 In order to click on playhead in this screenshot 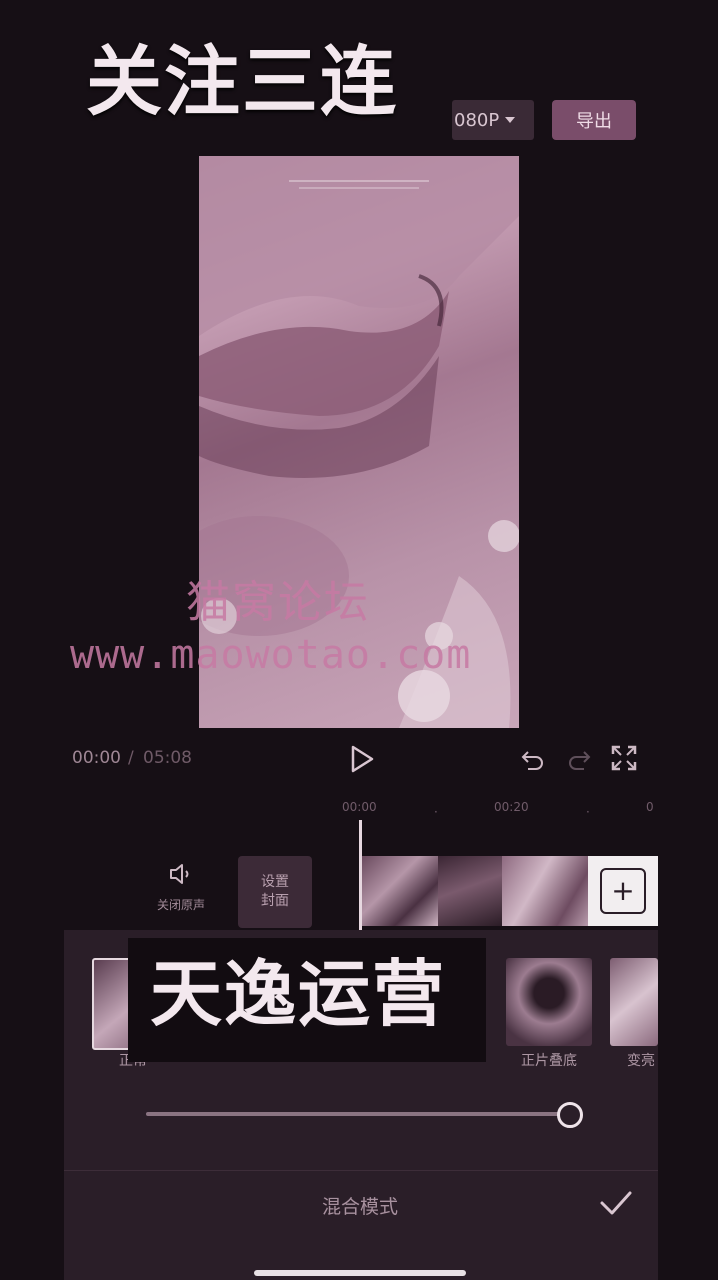, I will do `click(360, 875)`.